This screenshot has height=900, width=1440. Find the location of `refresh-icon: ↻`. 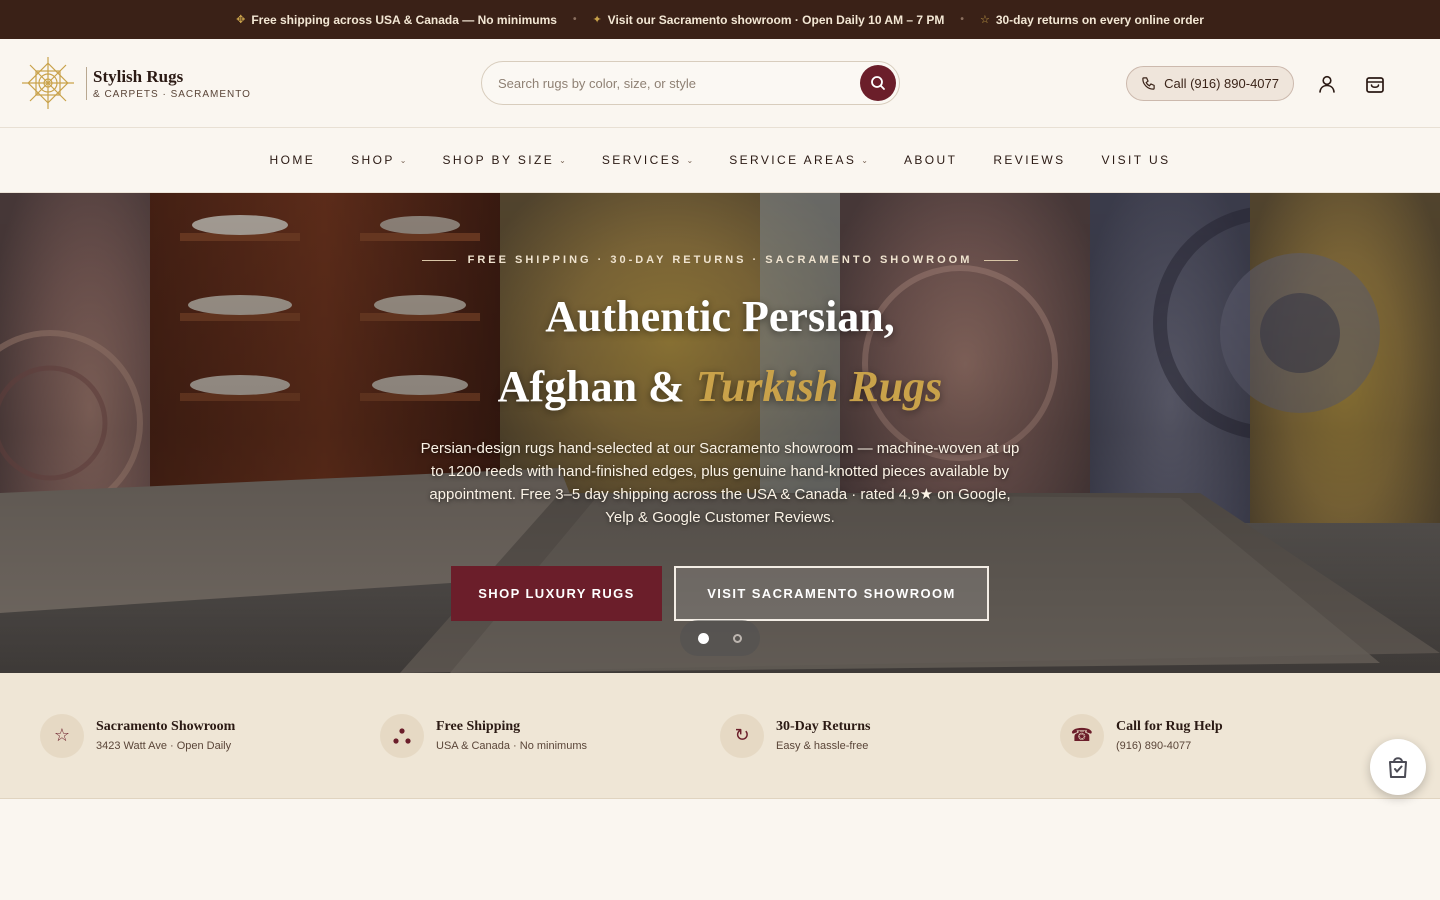

refresh-icon: ↻ is located at coordinates (742, 735).